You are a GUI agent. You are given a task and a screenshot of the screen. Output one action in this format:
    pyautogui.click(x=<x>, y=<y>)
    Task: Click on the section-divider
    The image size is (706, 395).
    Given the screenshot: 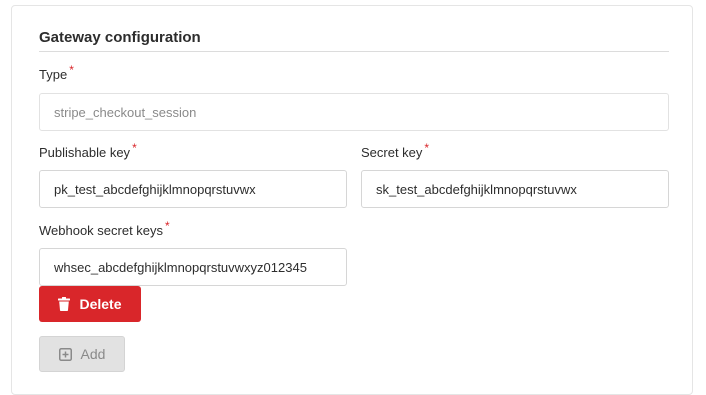 What is the action you would take?
    pyautogui.click(x=354, y=51)
    